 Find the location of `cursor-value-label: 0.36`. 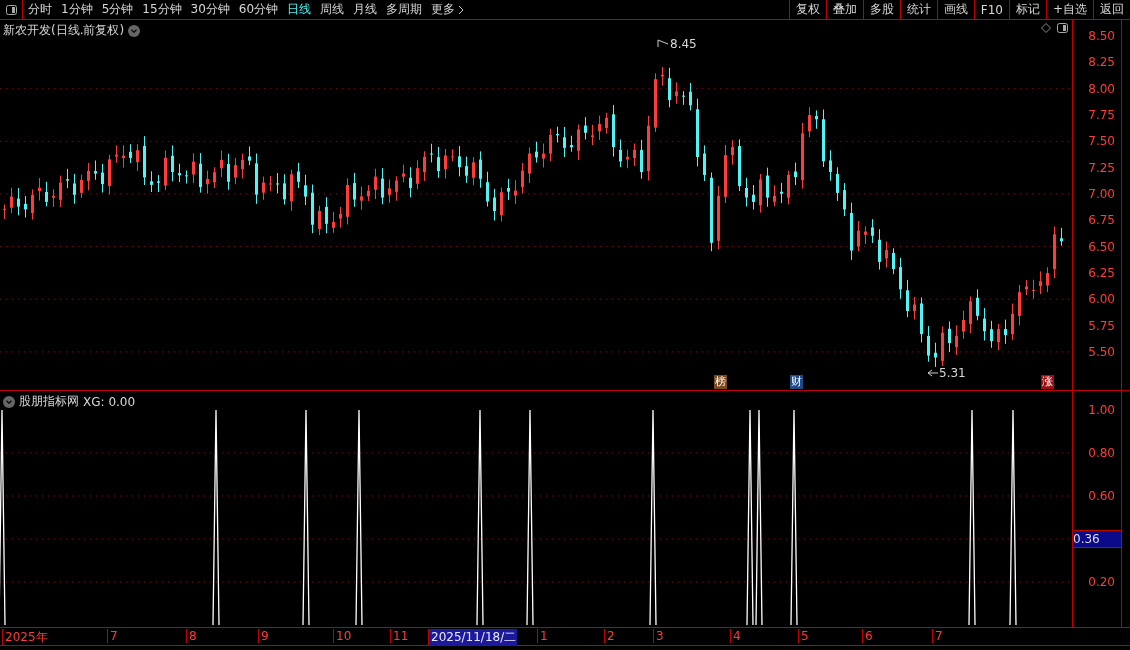

cursor-value-label: 0.36 is located at coordinates (1097, 539).